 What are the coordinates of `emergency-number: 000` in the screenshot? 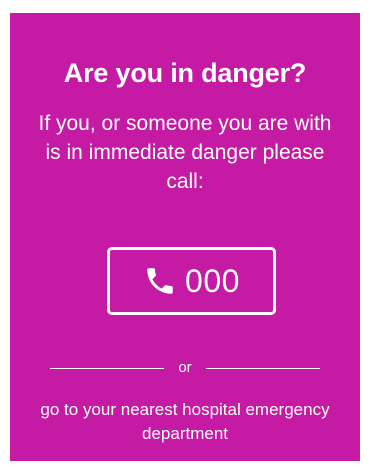 It's located at (212, 281).